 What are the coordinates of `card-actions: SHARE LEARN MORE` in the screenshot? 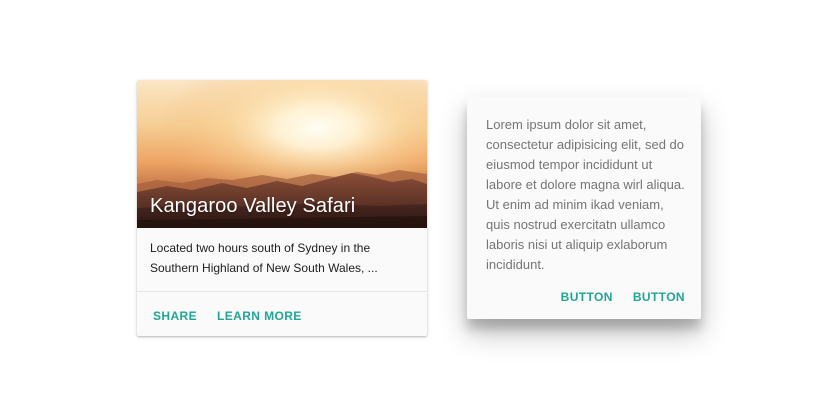 It's located at (229, 316).